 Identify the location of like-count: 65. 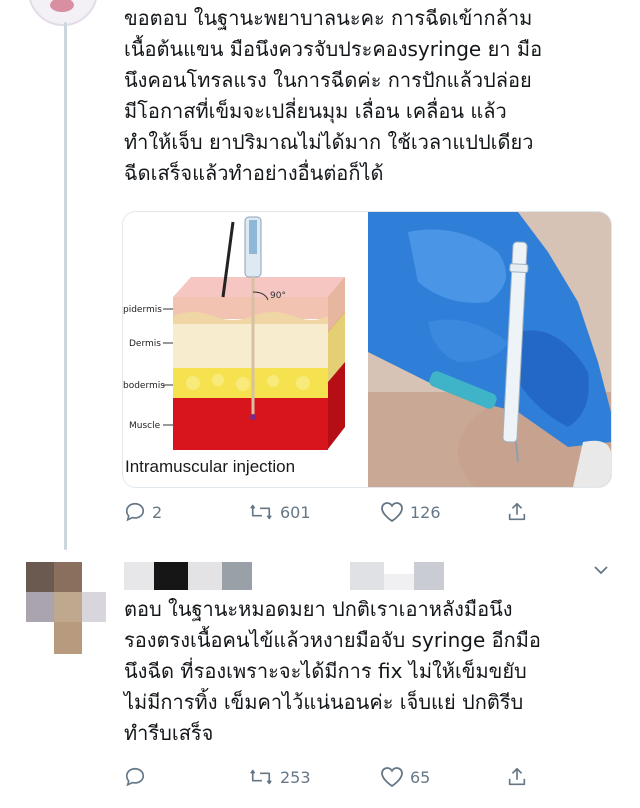
(420, 777).